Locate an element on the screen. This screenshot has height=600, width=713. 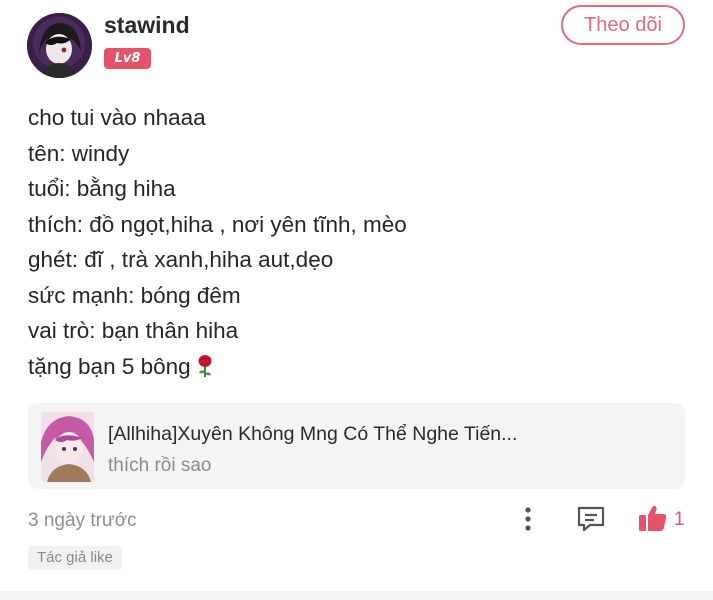
comment-line: tên: windy is located at coordinates (79, 153).